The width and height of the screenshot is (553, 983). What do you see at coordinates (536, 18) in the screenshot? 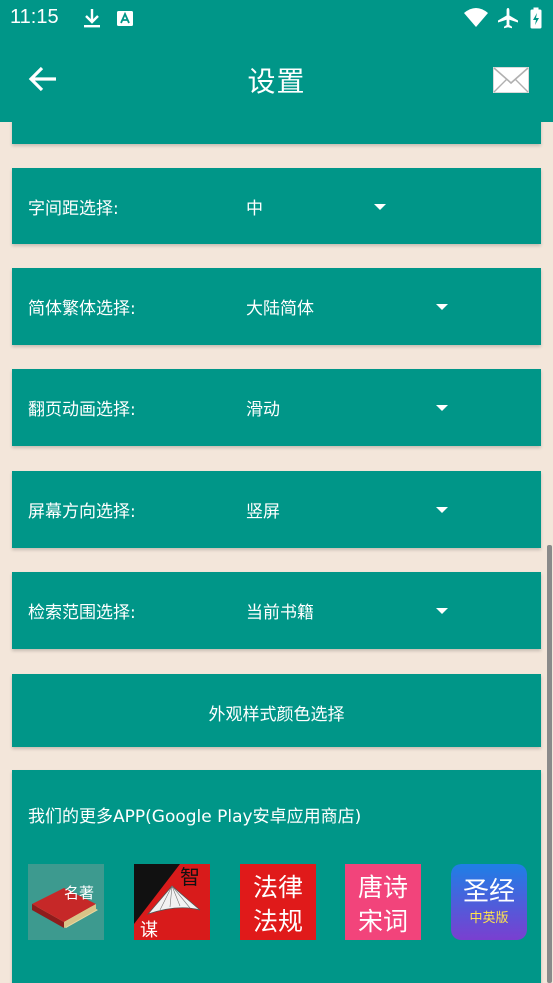
I see `battery-charging-icon` at bounding box center [536, 18].